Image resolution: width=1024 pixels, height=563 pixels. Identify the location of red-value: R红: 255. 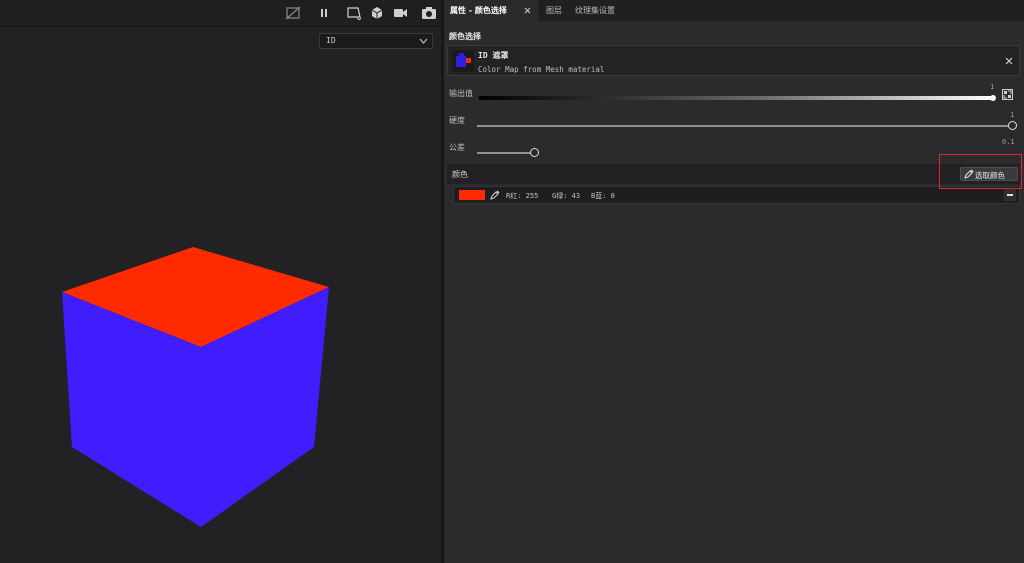
(522, 196).